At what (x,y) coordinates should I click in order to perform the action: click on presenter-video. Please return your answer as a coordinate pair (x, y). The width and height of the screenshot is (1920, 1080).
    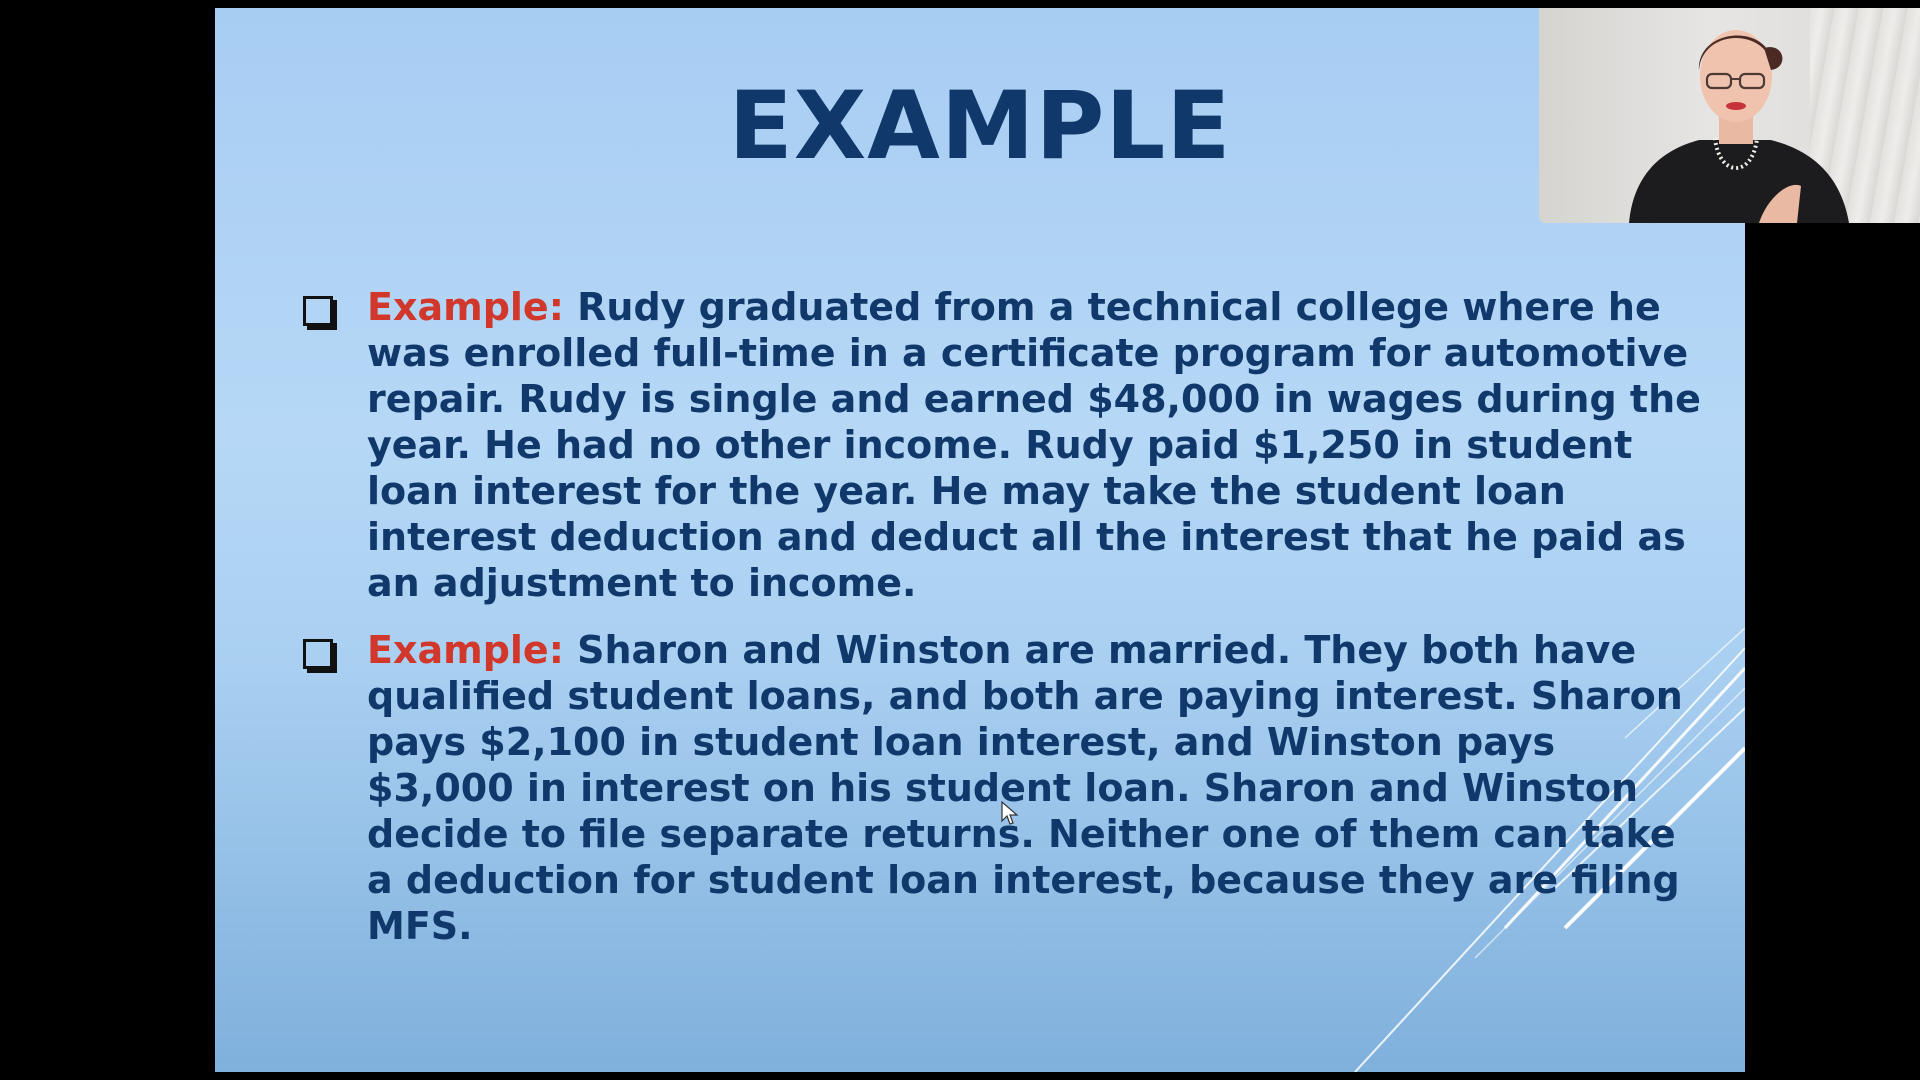
    Looking at the image, I should click on (1739, 126).